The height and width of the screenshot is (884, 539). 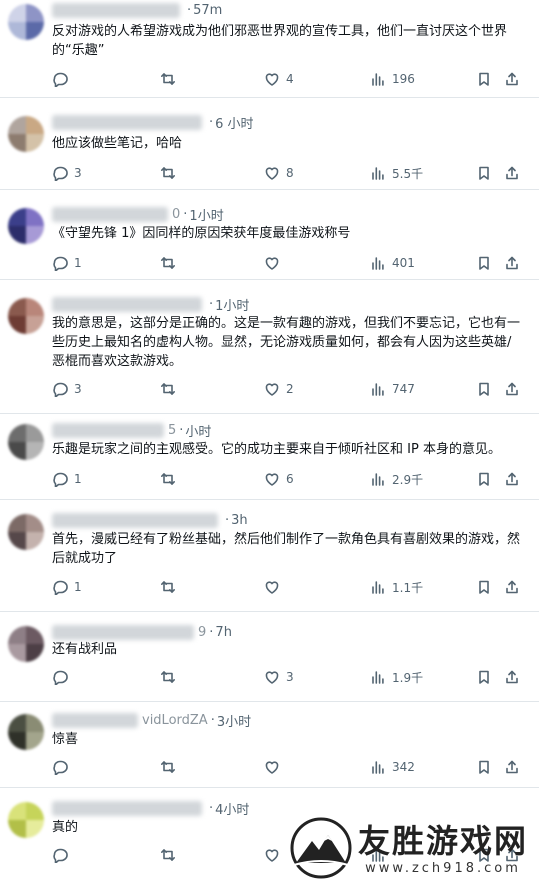 I want to click on like-button: 6, so click(x=279, y=479).